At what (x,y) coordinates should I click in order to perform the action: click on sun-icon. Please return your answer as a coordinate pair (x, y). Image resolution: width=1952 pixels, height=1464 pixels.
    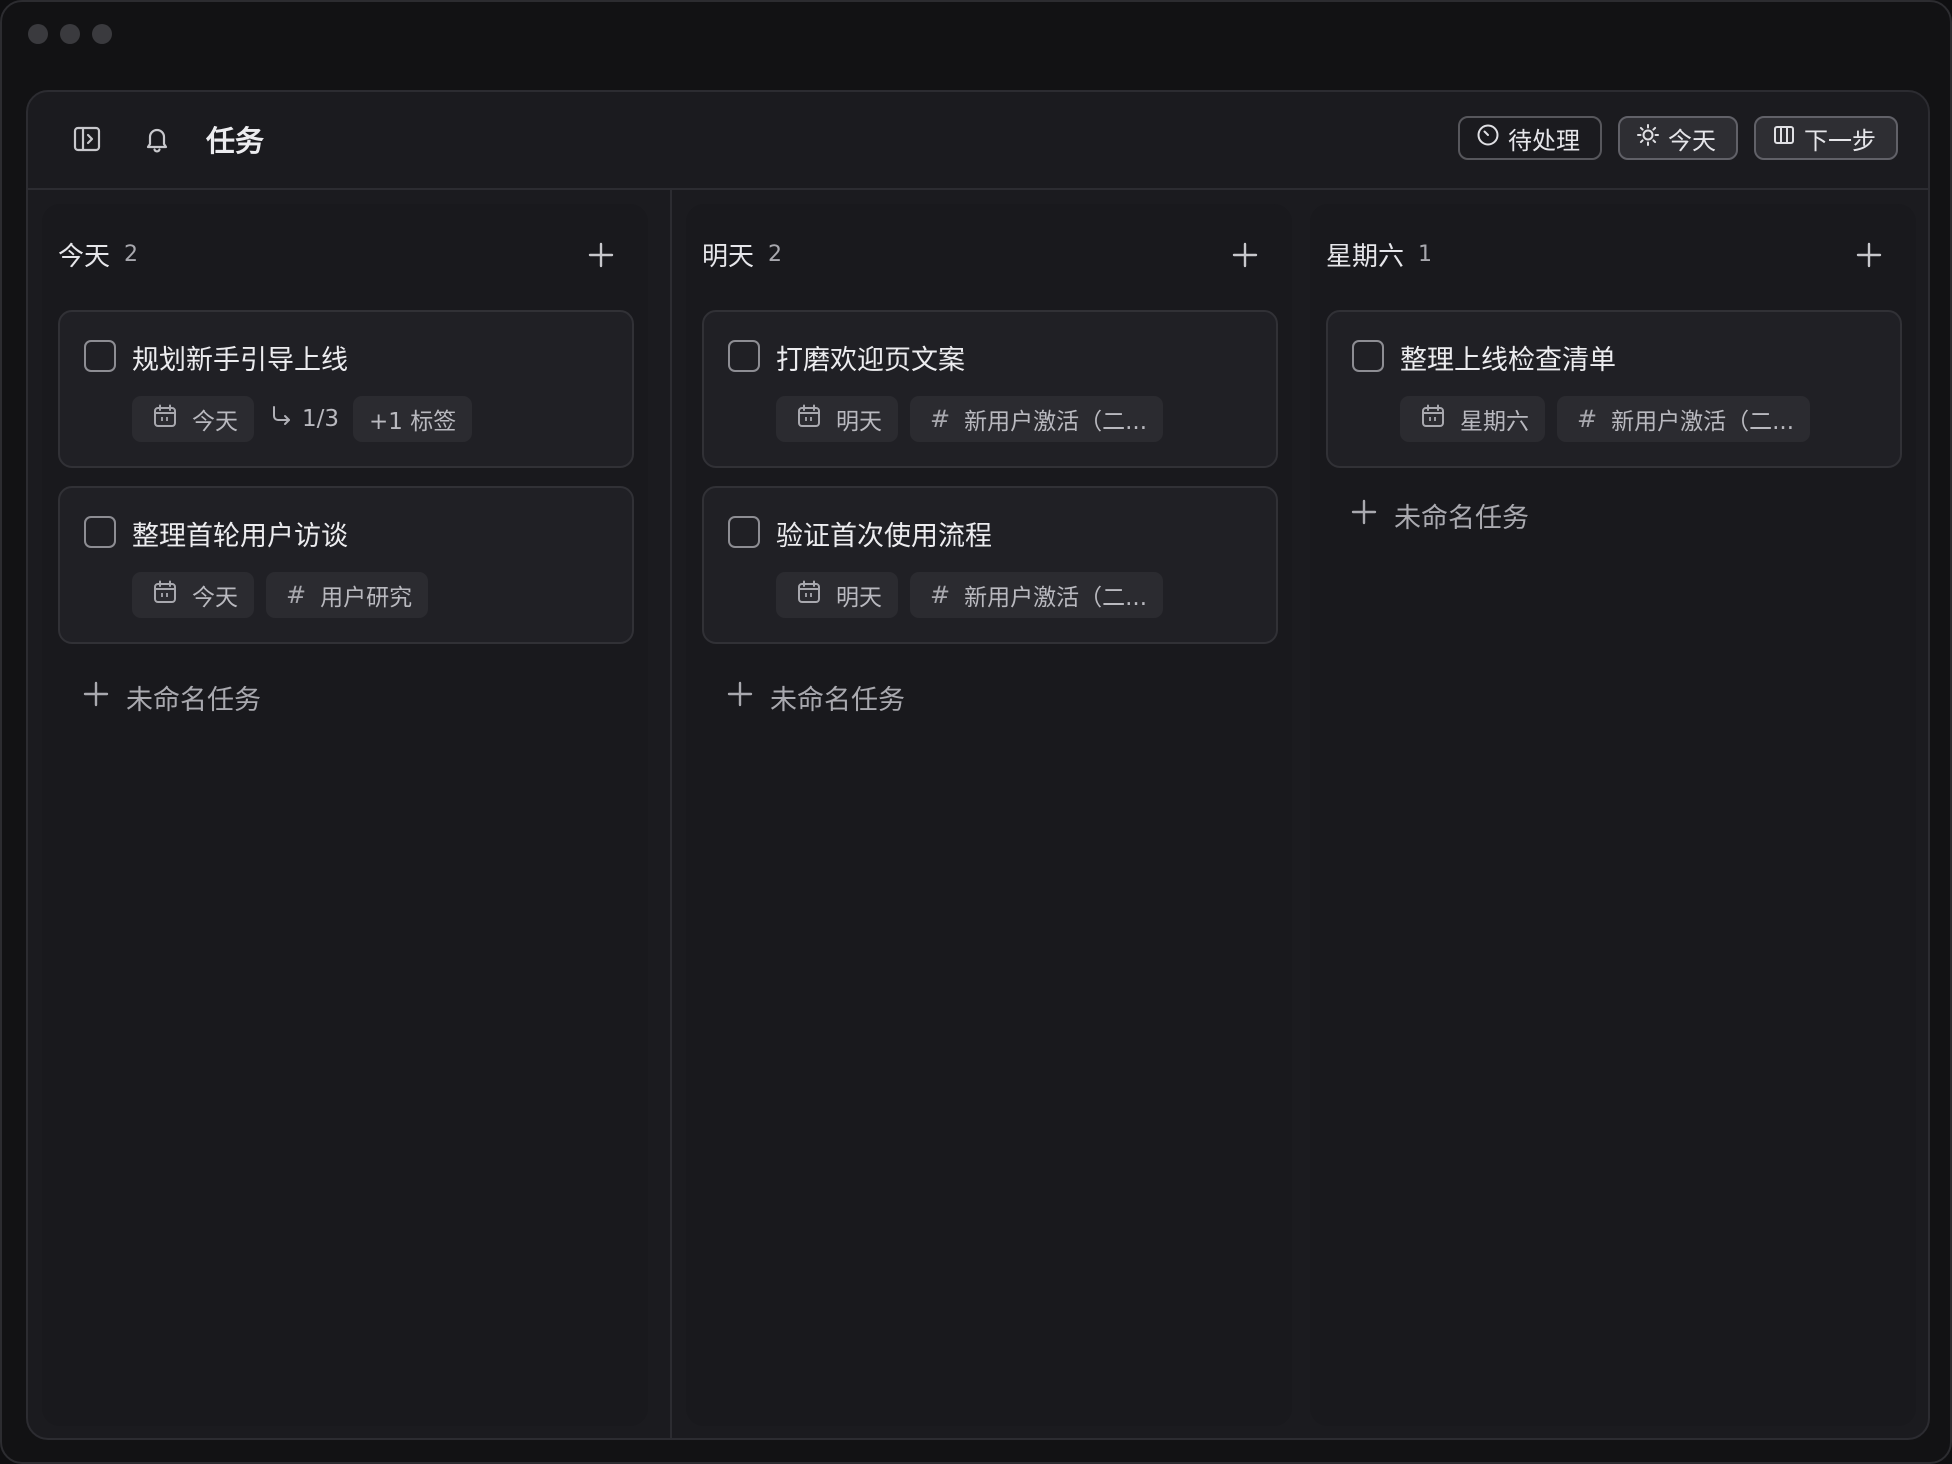
    Looking at the image, I should click on (1648, 138).